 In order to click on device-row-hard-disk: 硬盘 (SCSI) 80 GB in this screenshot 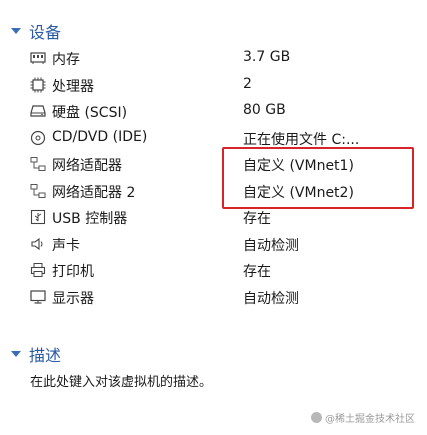, I will do `click(213, 111)`.